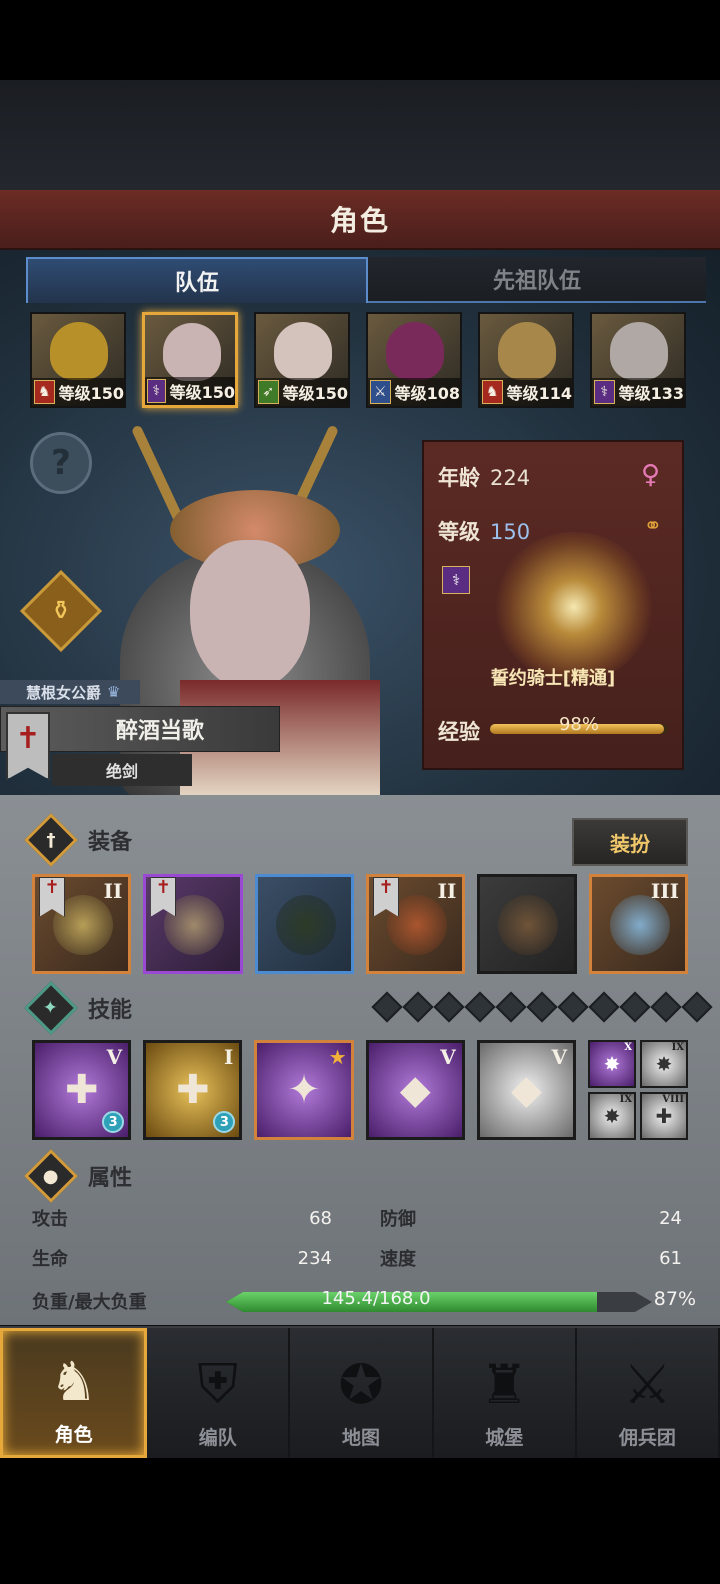 This screenshot has width=720, height=1584. Describe the element at coordinates (653, 526) in the screenshot. I see `ring-icon: ⚭` at that location.